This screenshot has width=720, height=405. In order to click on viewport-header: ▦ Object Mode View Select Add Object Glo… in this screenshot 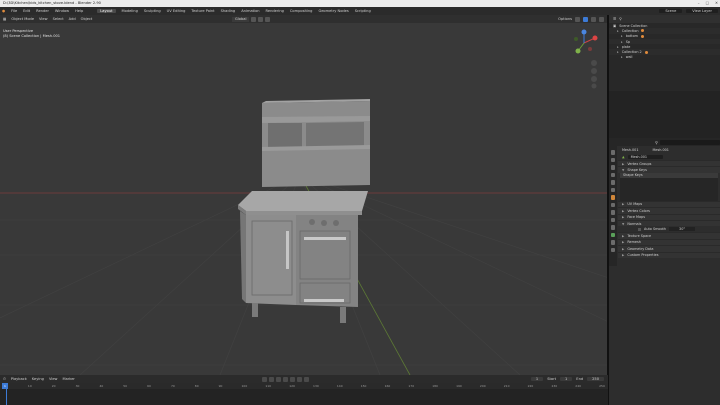, I will do `click(304, 19)`.